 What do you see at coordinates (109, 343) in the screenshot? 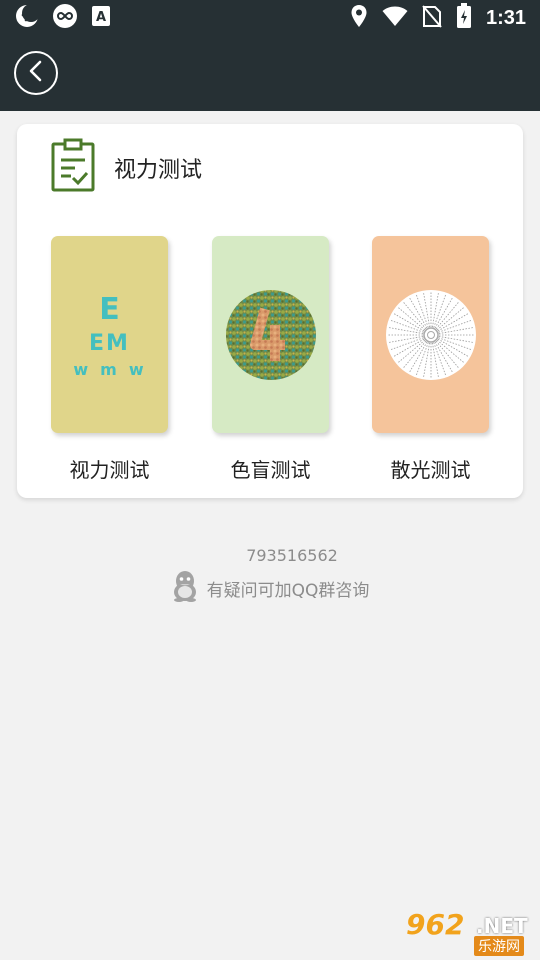
I see `eye-chart-row-2: EM` at bounding box center [109, 343].